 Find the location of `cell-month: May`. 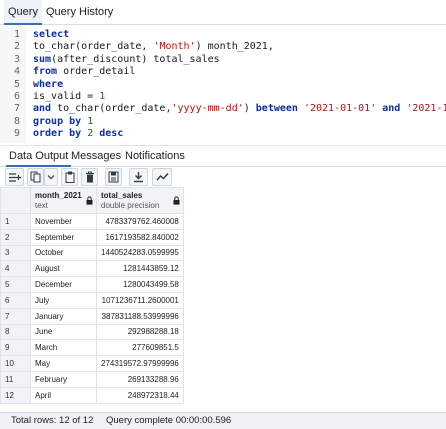

cell-month: May is located at coordinates (63, 363).